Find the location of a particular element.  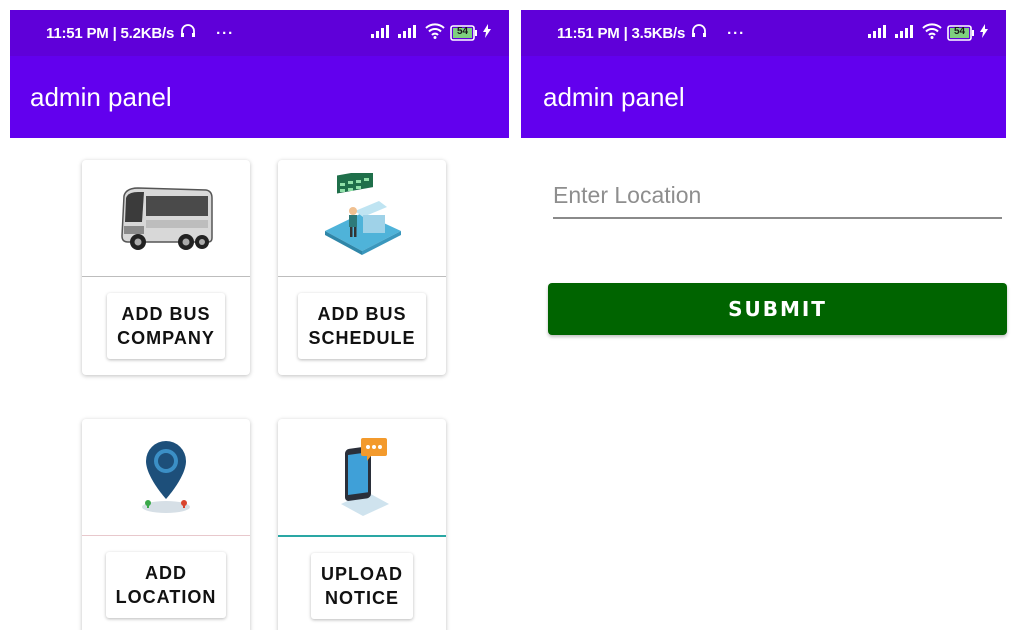

location-input is located at coordinates (777, 198).